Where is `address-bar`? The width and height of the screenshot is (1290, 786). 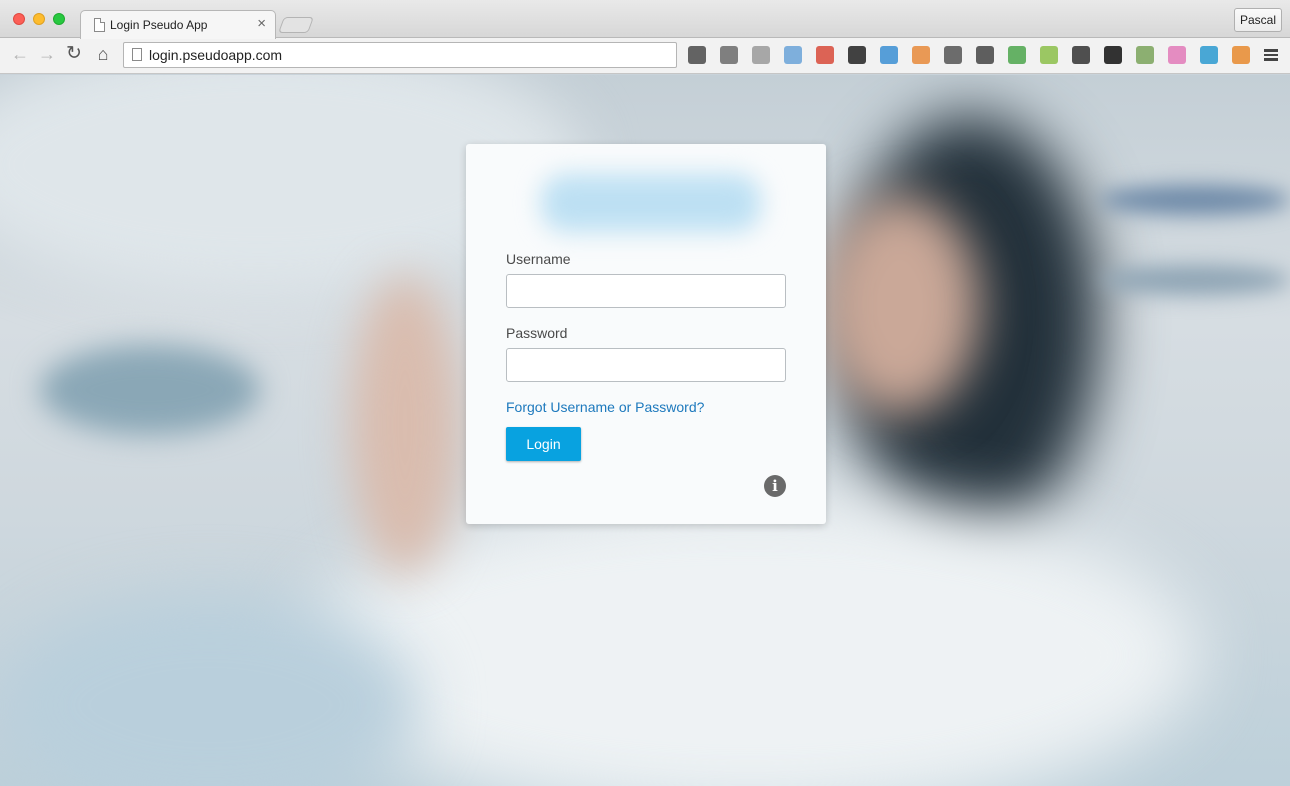
address-bar is located at coordinates (400, 55).